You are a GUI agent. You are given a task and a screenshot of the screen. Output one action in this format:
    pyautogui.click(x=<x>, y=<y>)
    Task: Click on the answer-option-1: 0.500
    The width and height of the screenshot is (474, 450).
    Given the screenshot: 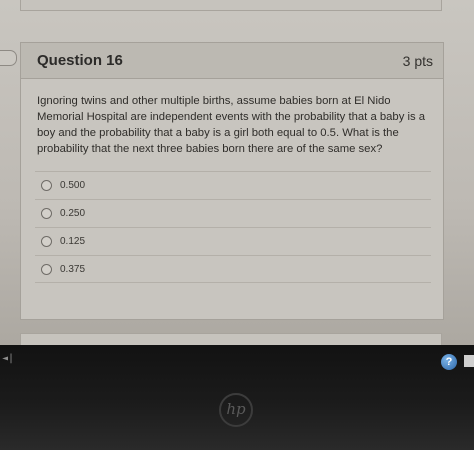 What is the action you would take?
    pyautogui.click(x=233, y=185)
    